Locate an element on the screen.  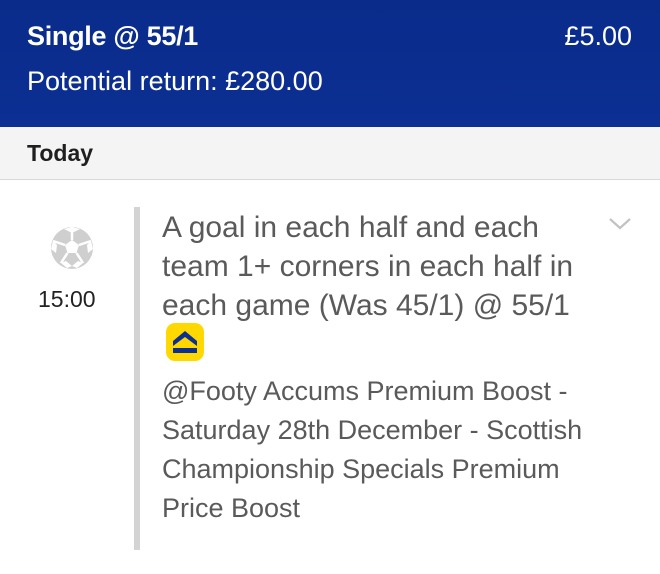
price-boost-icon is located at coordinates (185, 342).